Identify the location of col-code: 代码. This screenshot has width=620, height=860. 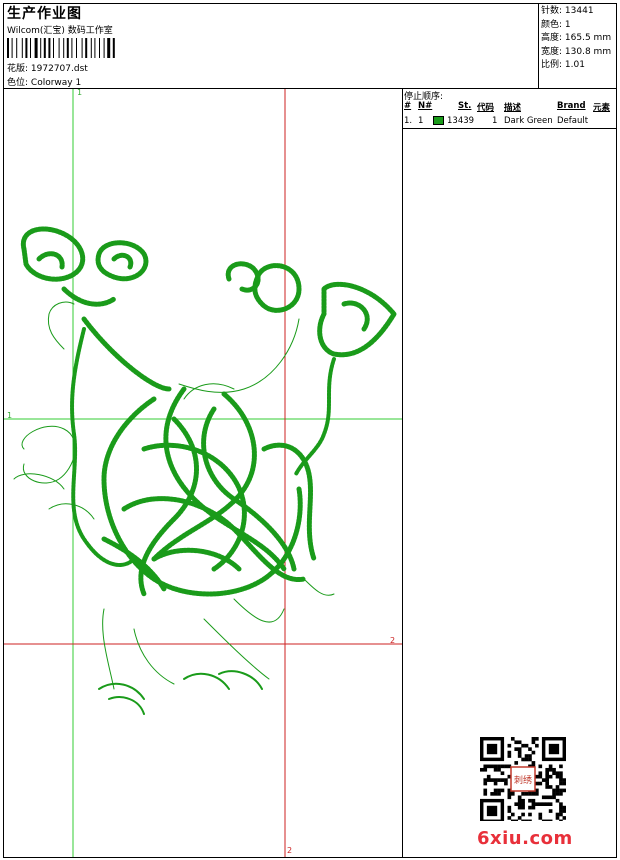
(486, 108).